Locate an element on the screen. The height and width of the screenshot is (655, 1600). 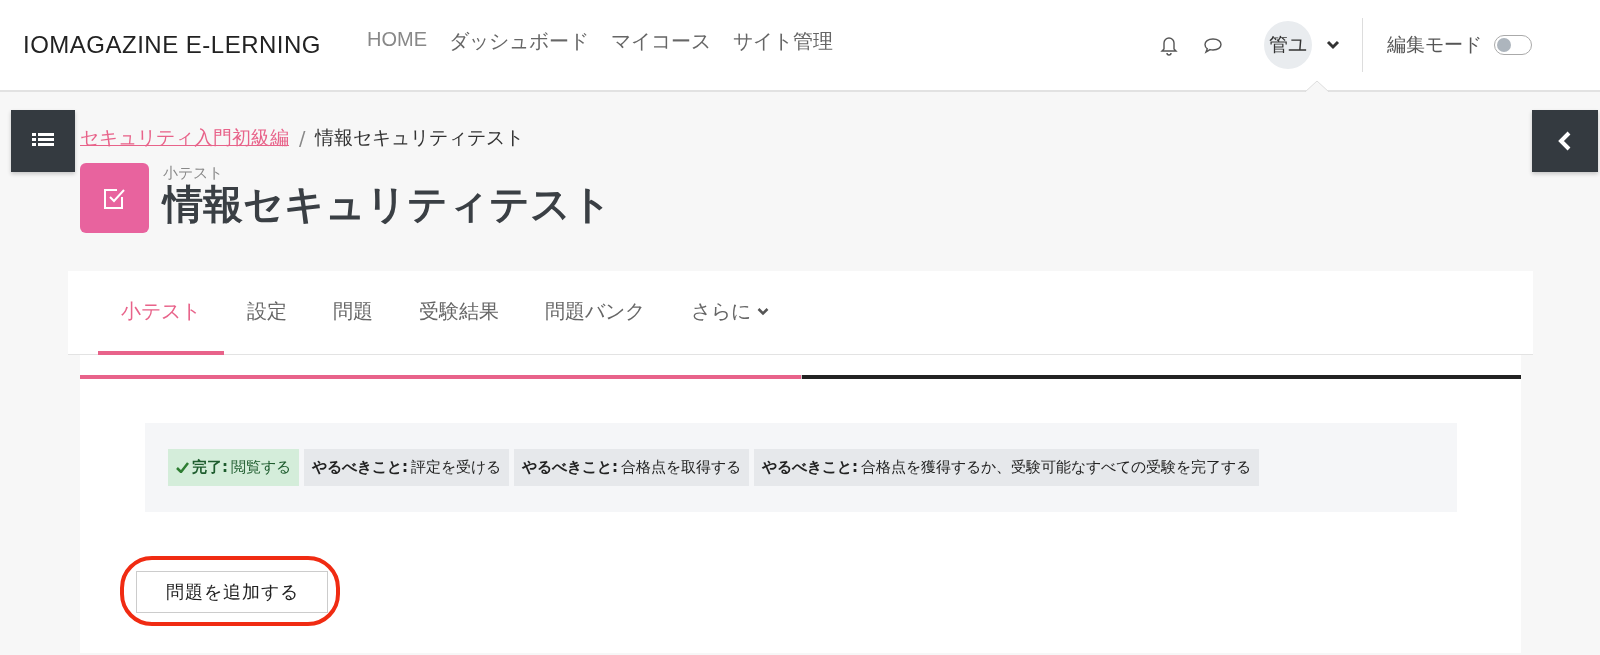
quiz-icon is located at coordinates (114, 198).